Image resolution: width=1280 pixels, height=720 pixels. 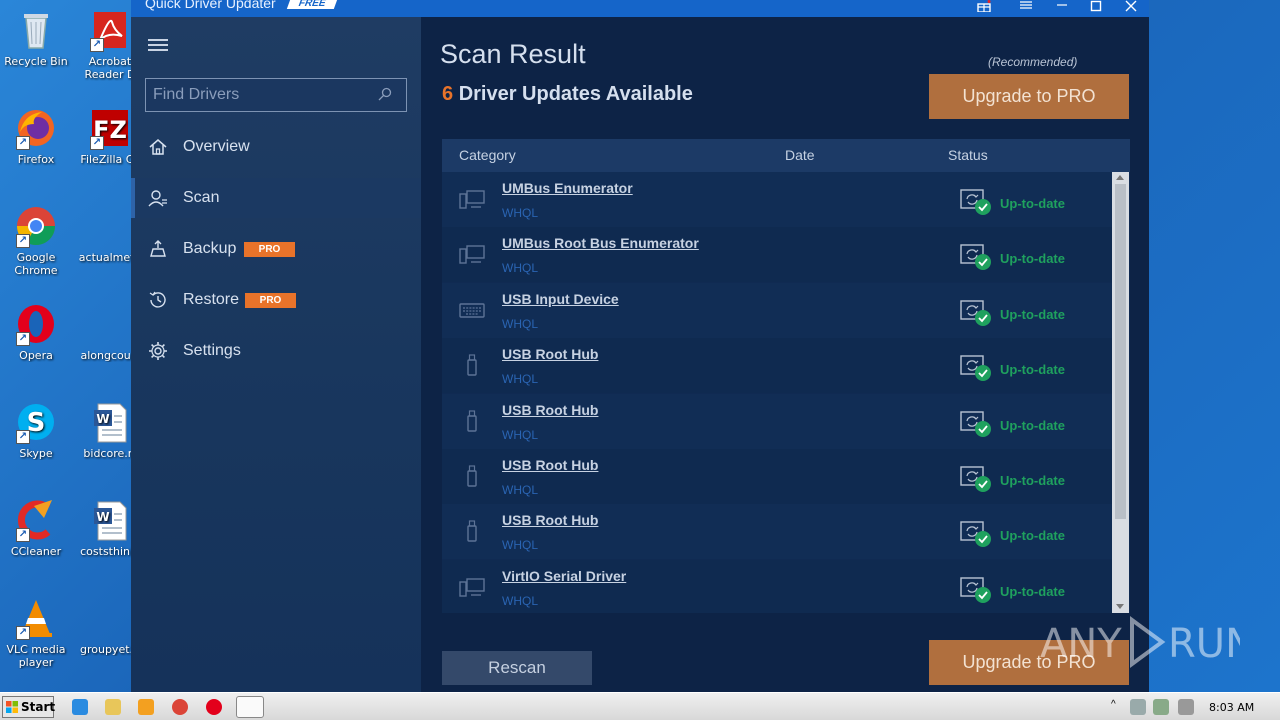 I want to click on tray-chevron-icon: ^, so click(x=1116, y=707).